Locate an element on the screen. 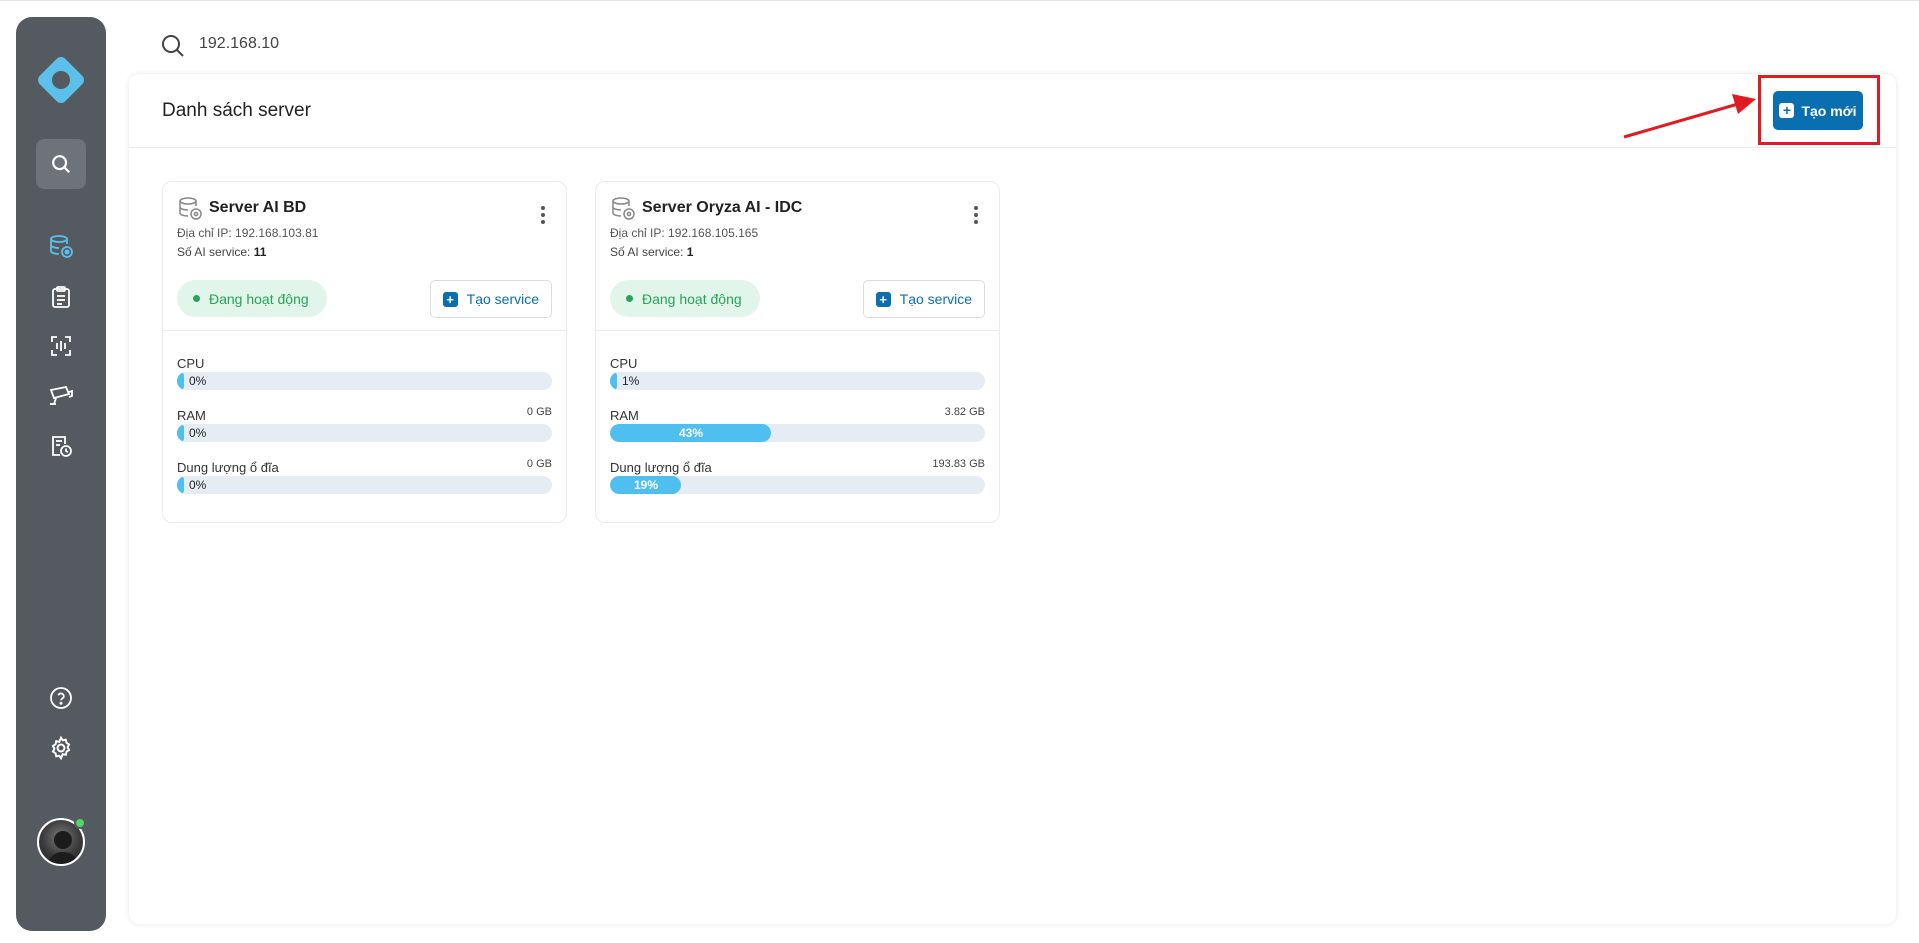 This screenshot has width=1919, height=943. sidebar-item-reports is located at coordinates (61, 297).